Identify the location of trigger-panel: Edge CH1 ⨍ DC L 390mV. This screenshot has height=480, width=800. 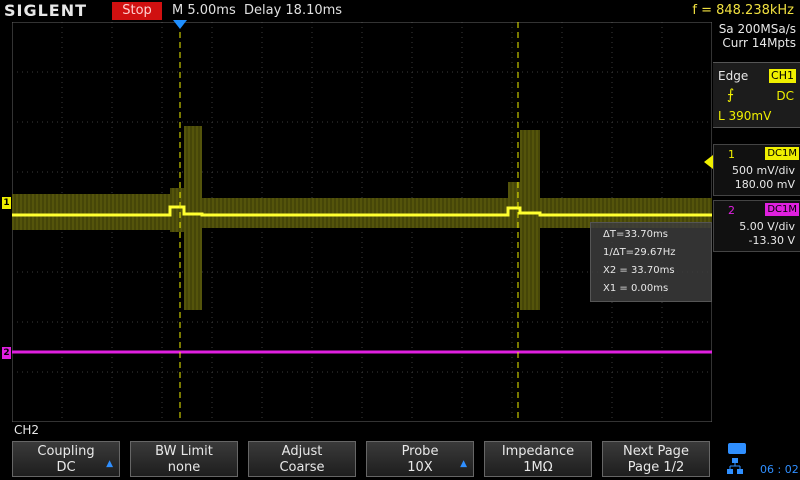
(756, 95).